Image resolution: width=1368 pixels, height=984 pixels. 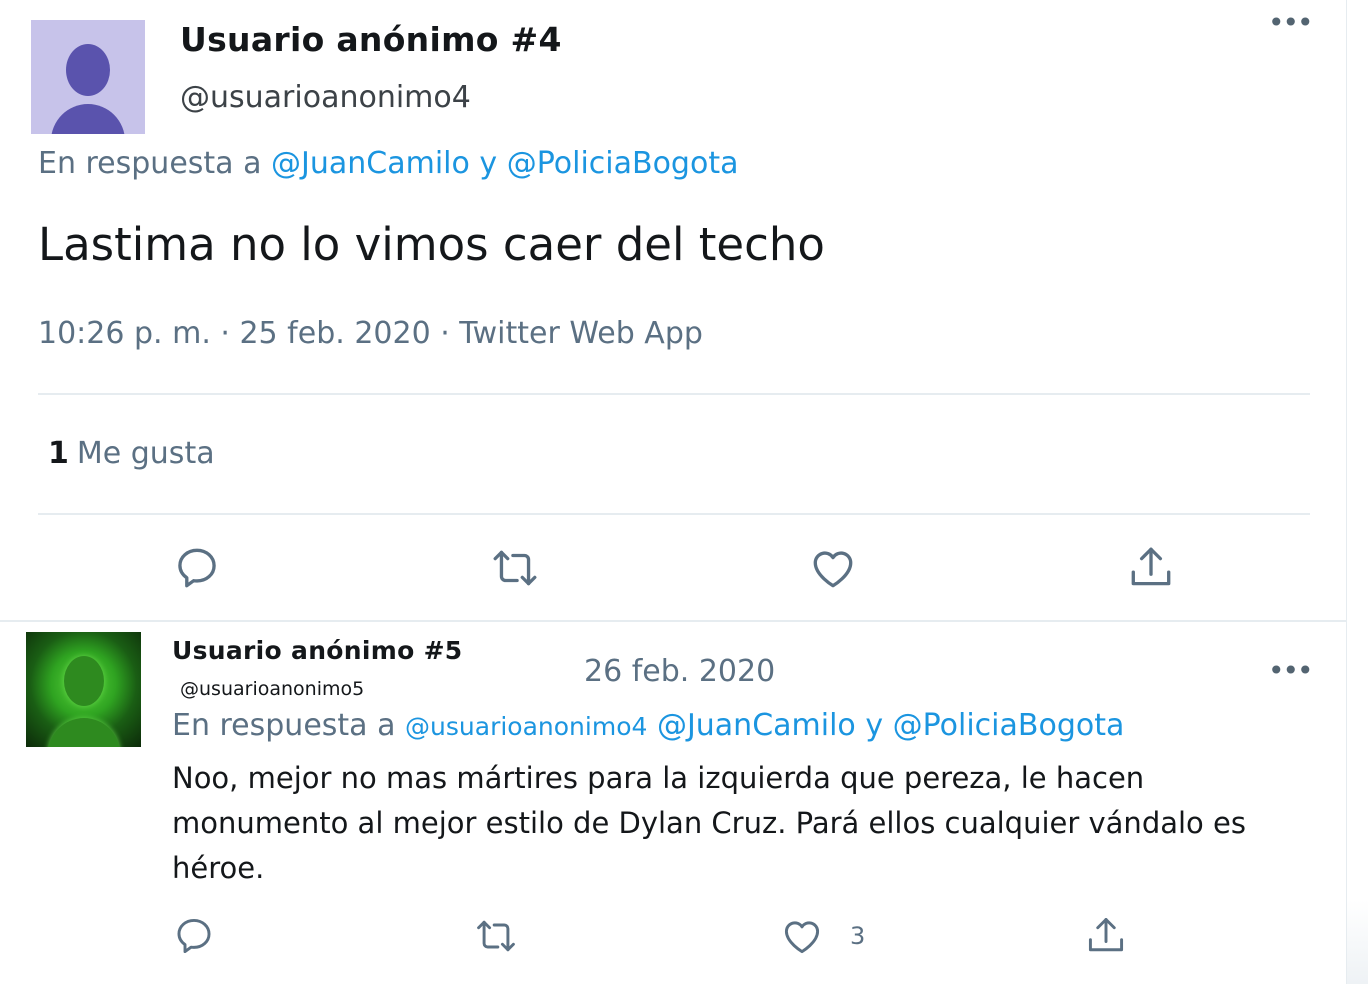 I want to click on likes-label: Me gusta, so click(x=145, y=453).